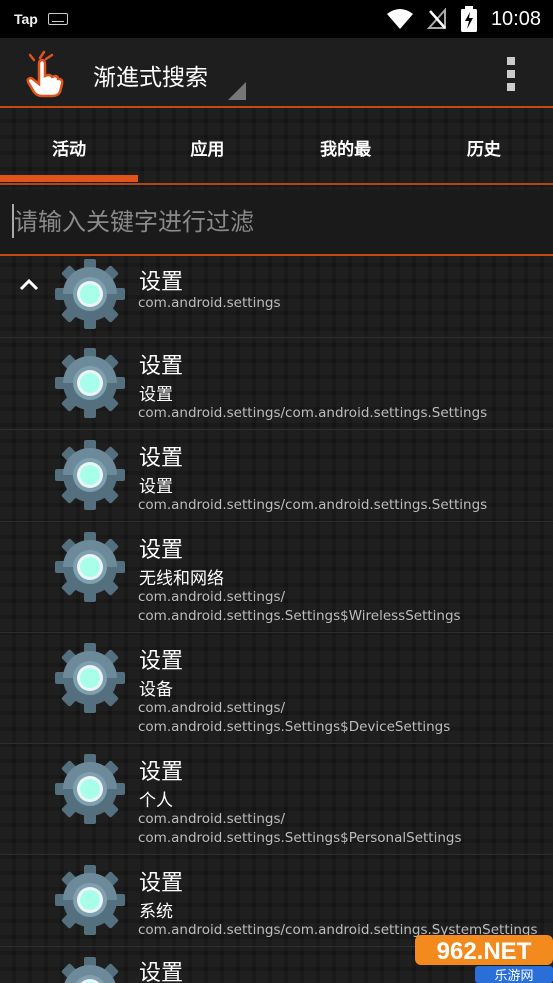  I want to click on tab-favorites: 我的最, so click(346, 147).